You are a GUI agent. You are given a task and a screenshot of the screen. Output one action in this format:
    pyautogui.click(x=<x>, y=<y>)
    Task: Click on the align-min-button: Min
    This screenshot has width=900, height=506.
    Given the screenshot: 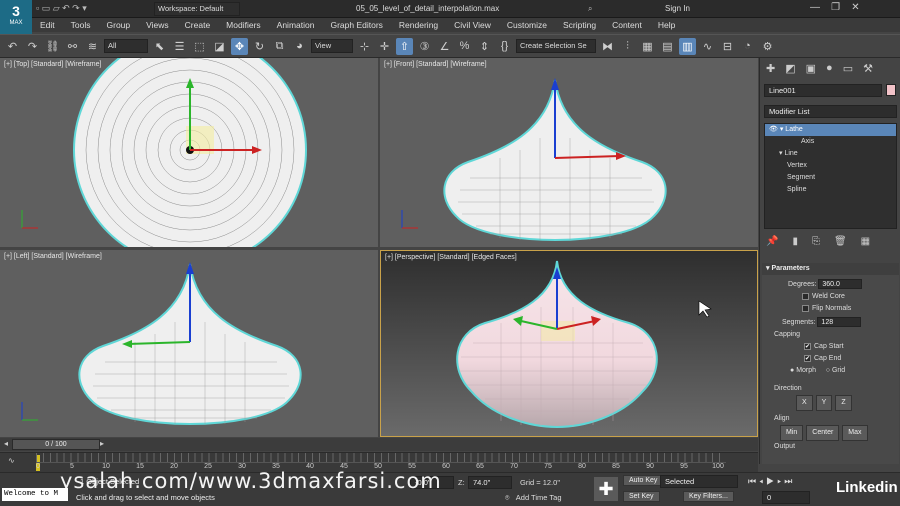 What is the action you would take?
    pyautogui.click(x=792, y=433)
    